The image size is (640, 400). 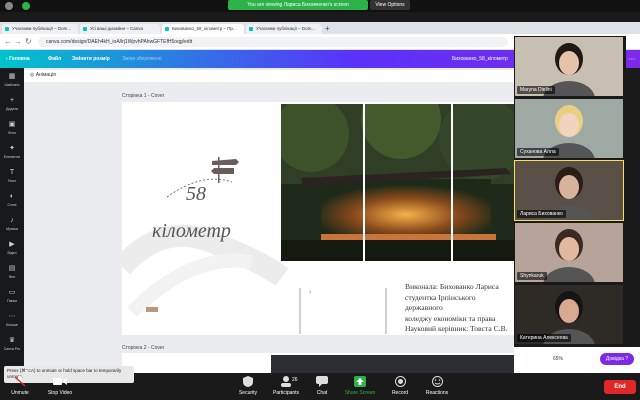 I want to click on participant-video-tile: Катерина Алексеева, so click(x=569, y=314).